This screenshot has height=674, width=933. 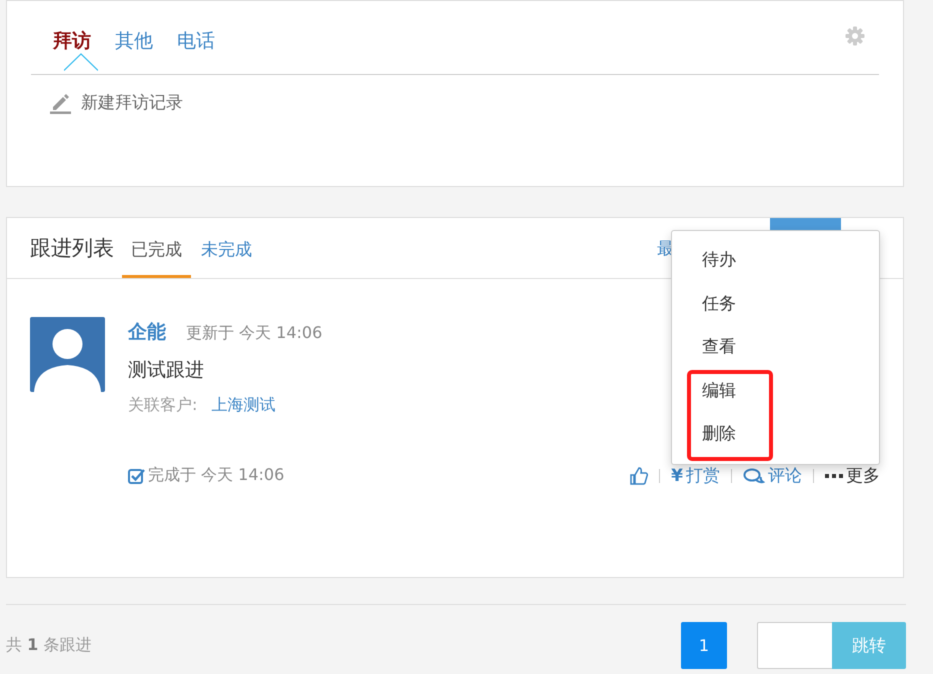 What do you see at coordinates (163, 405) in the screenshot?
I see `customer-label: 关联客户:` at bounding box center [163, 405].